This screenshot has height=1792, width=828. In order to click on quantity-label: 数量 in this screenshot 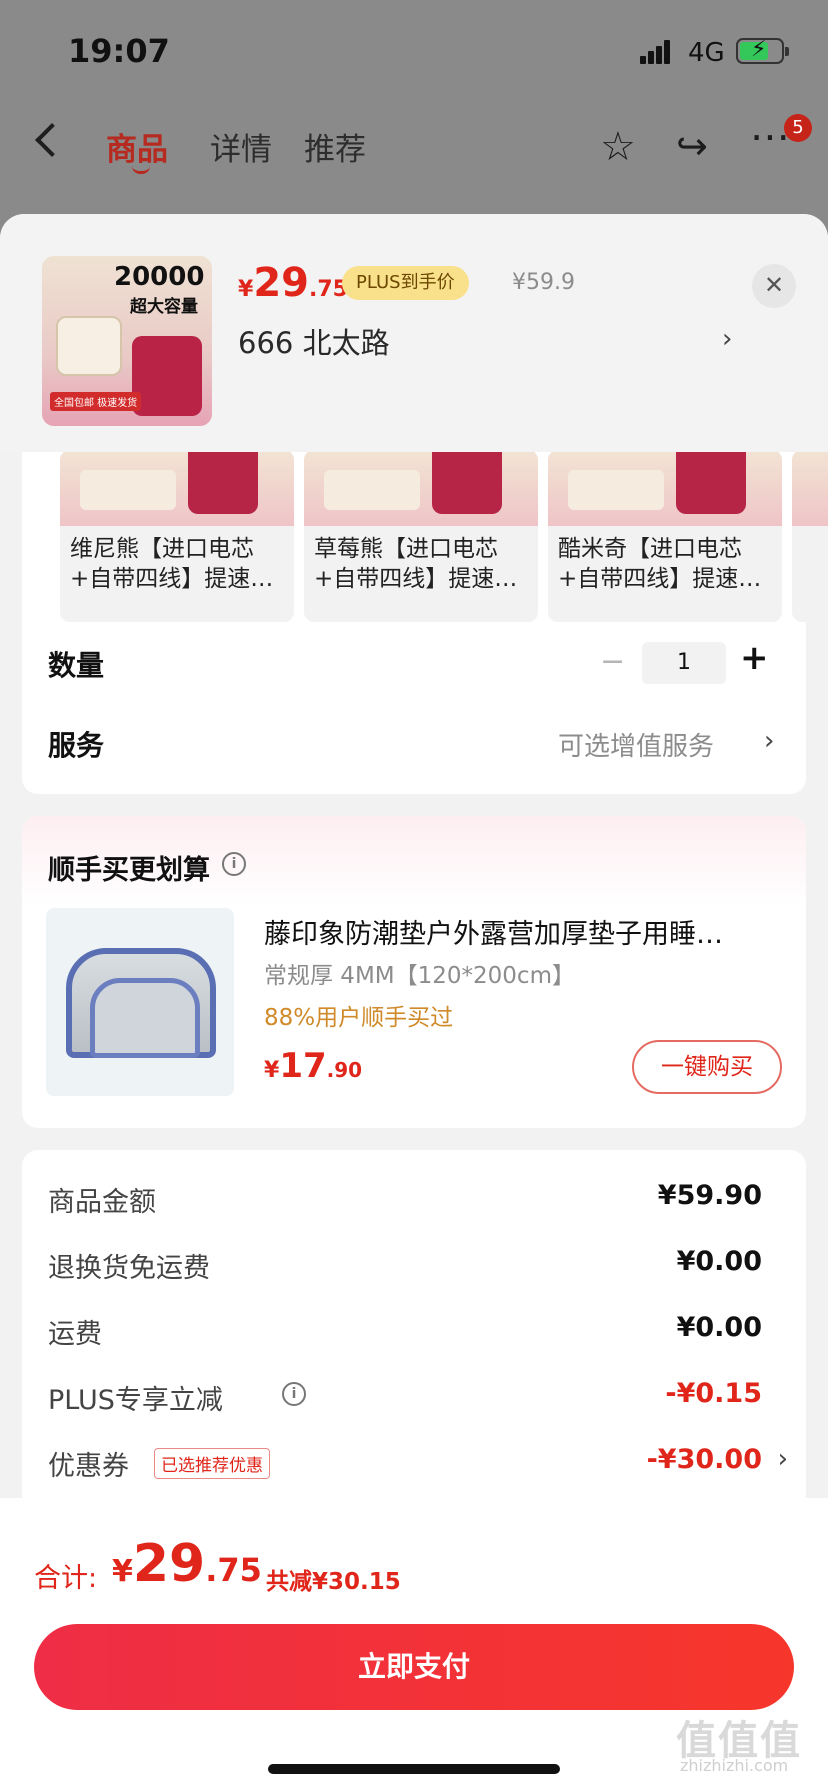, I will do `click(76, 665)`.